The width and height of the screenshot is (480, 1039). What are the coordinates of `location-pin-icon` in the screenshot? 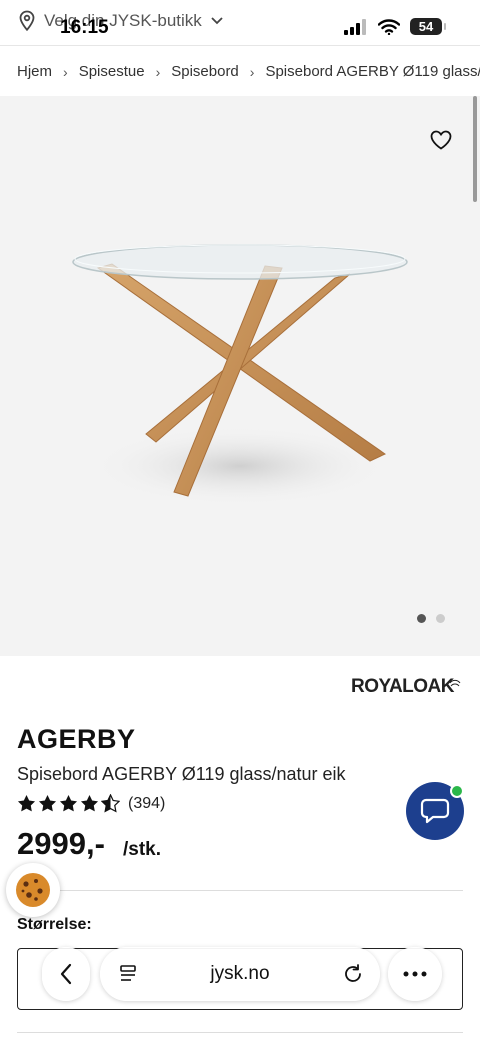 It's located at (27, 21).